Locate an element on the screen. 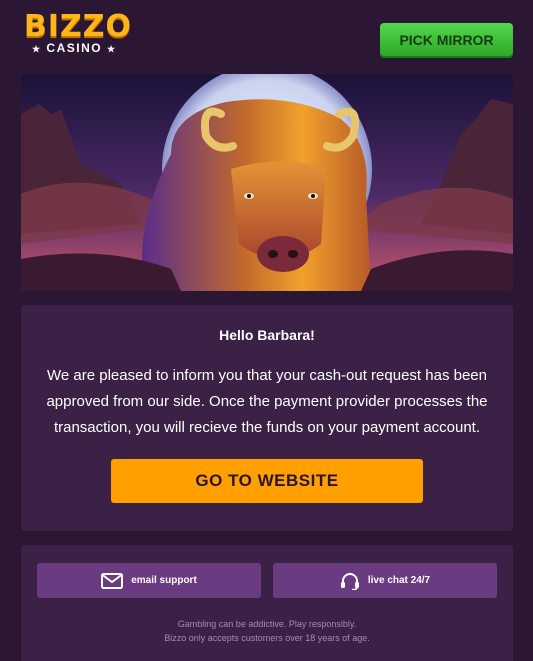 This screenshot has width=533, height=661. bizzo-casino-logo: BIZZO ★ CASINO ★ is located at coordinates (77, 35).